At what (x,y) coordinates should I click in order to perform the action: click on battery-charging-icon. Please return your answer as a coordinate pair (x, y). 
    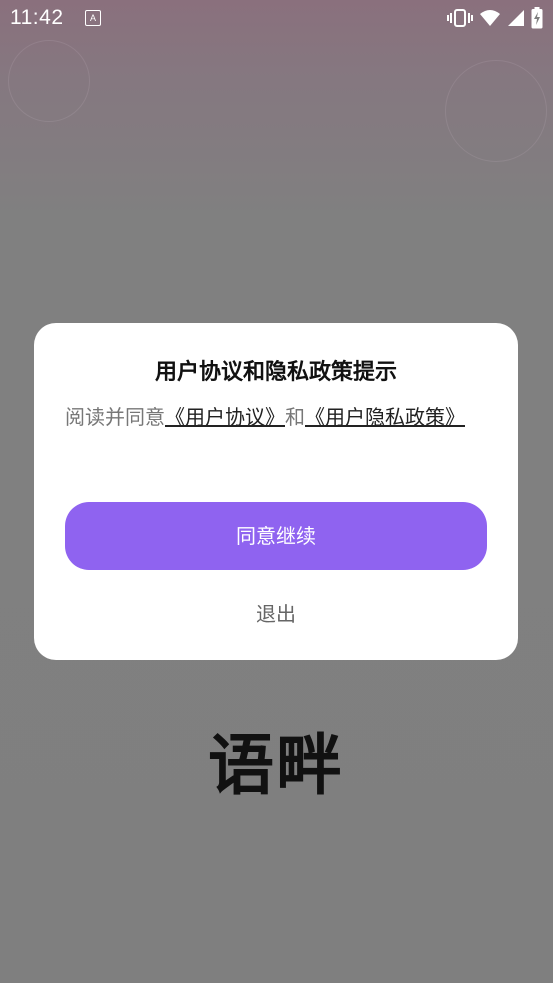
    Looking at the image, I should click on (537, 18).